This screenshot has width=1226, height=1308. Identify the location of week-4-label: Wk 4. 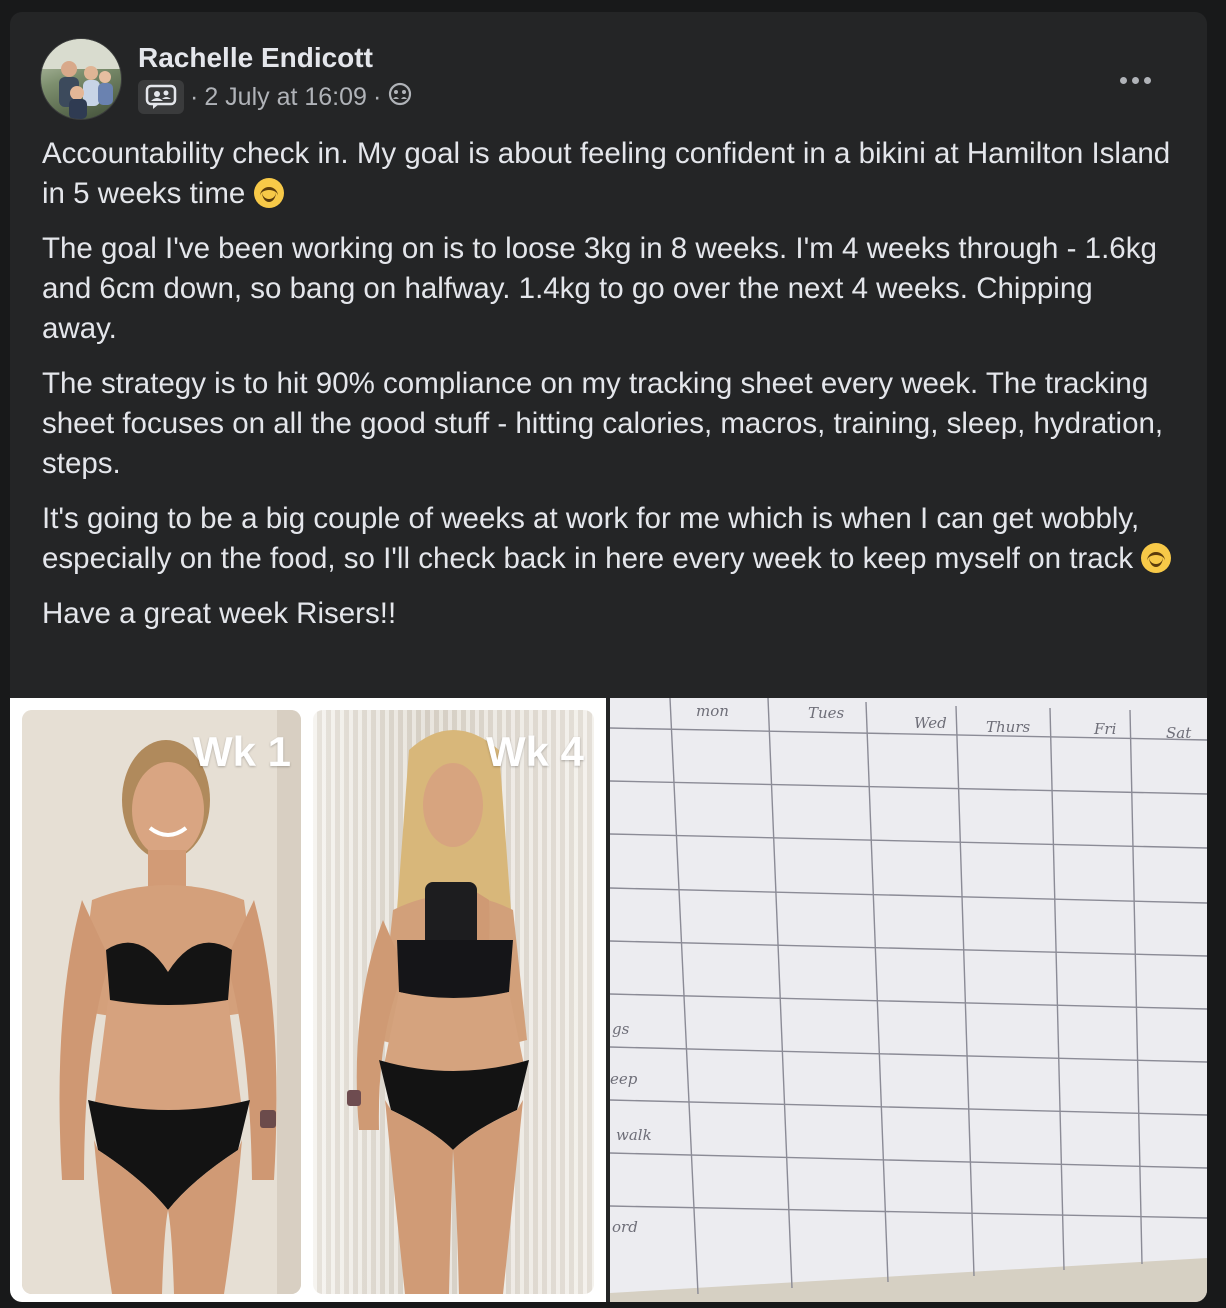
(534, 751).